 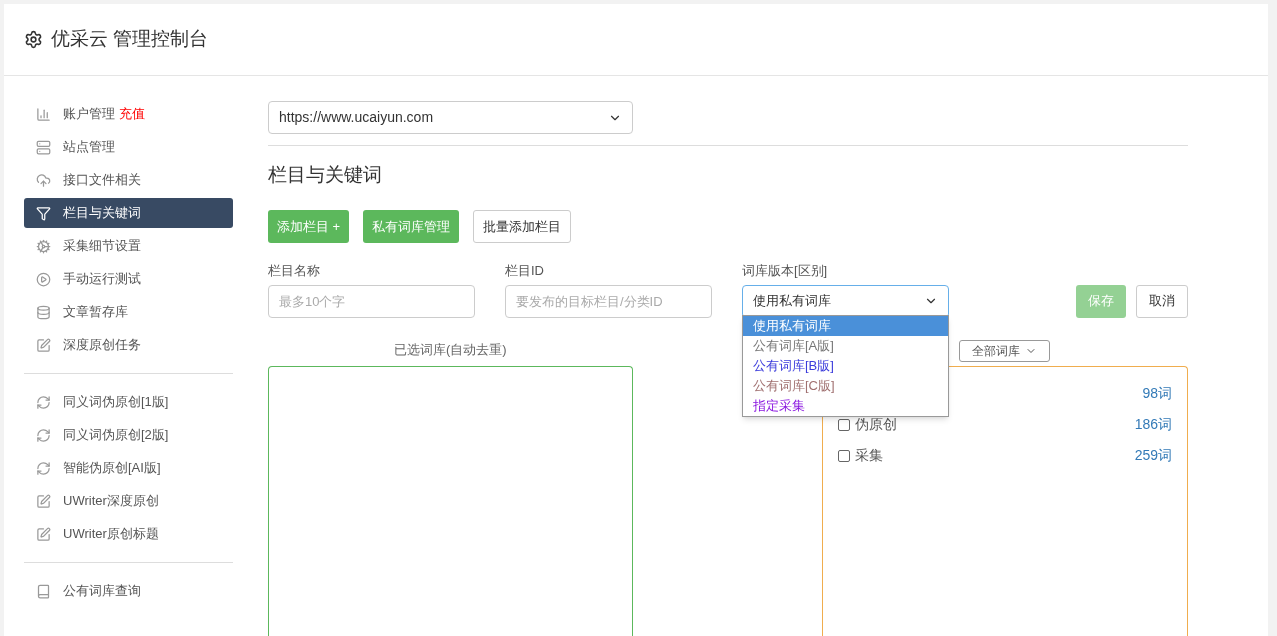 I want to click on book-icon, so click(x=43, y=591).